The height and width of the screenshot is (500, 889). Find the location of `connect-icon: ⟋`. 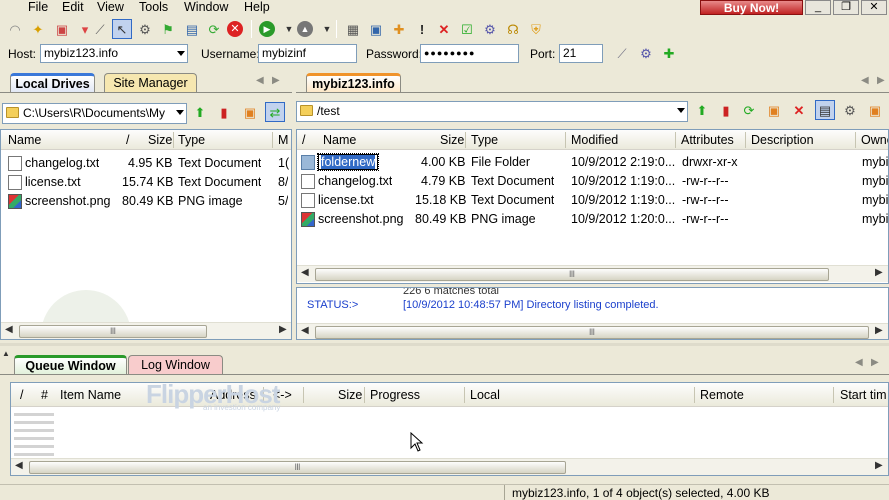

connect-icon: ⟋ is located at coordinates (622, 53).